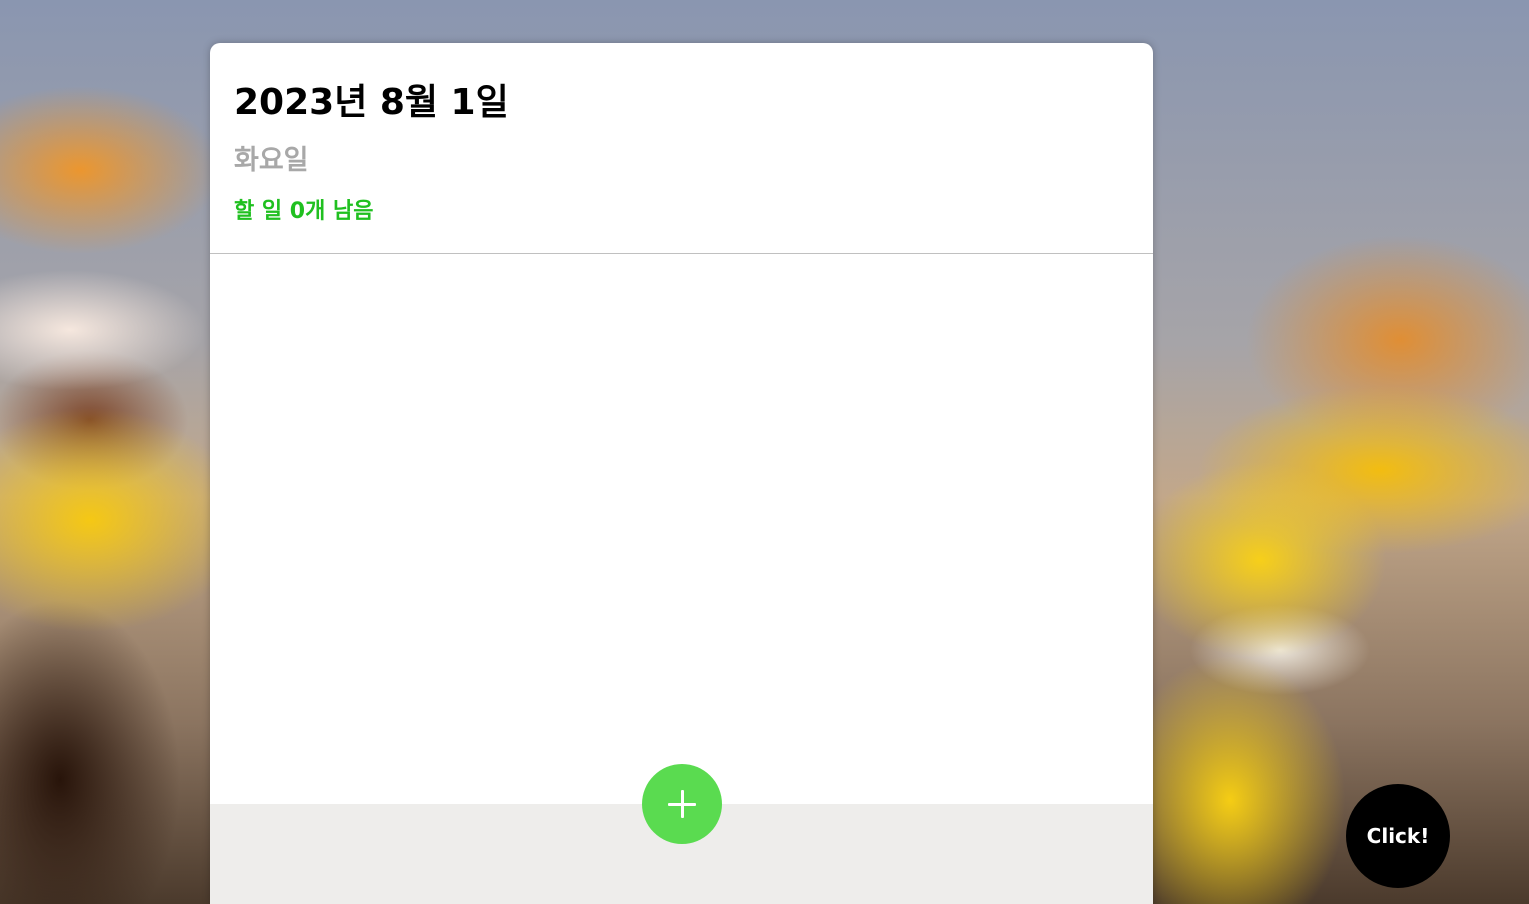  Describe the element at coordinates (271, 160) in the screenshot. I see `weekday-label: 화요일` at that location.